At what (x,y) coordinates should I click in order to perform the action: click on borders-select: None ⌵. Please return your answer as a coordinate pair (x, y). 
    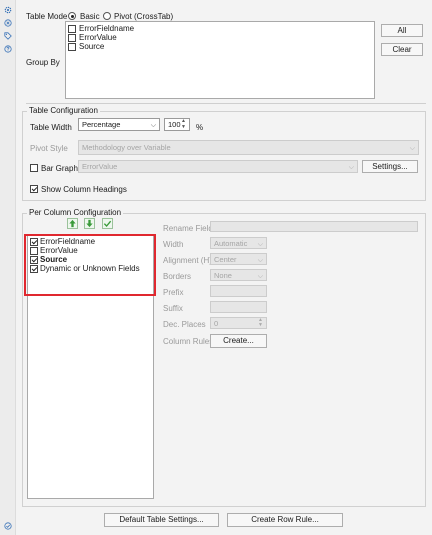
    Looking at the image, I should click on (238, 275).